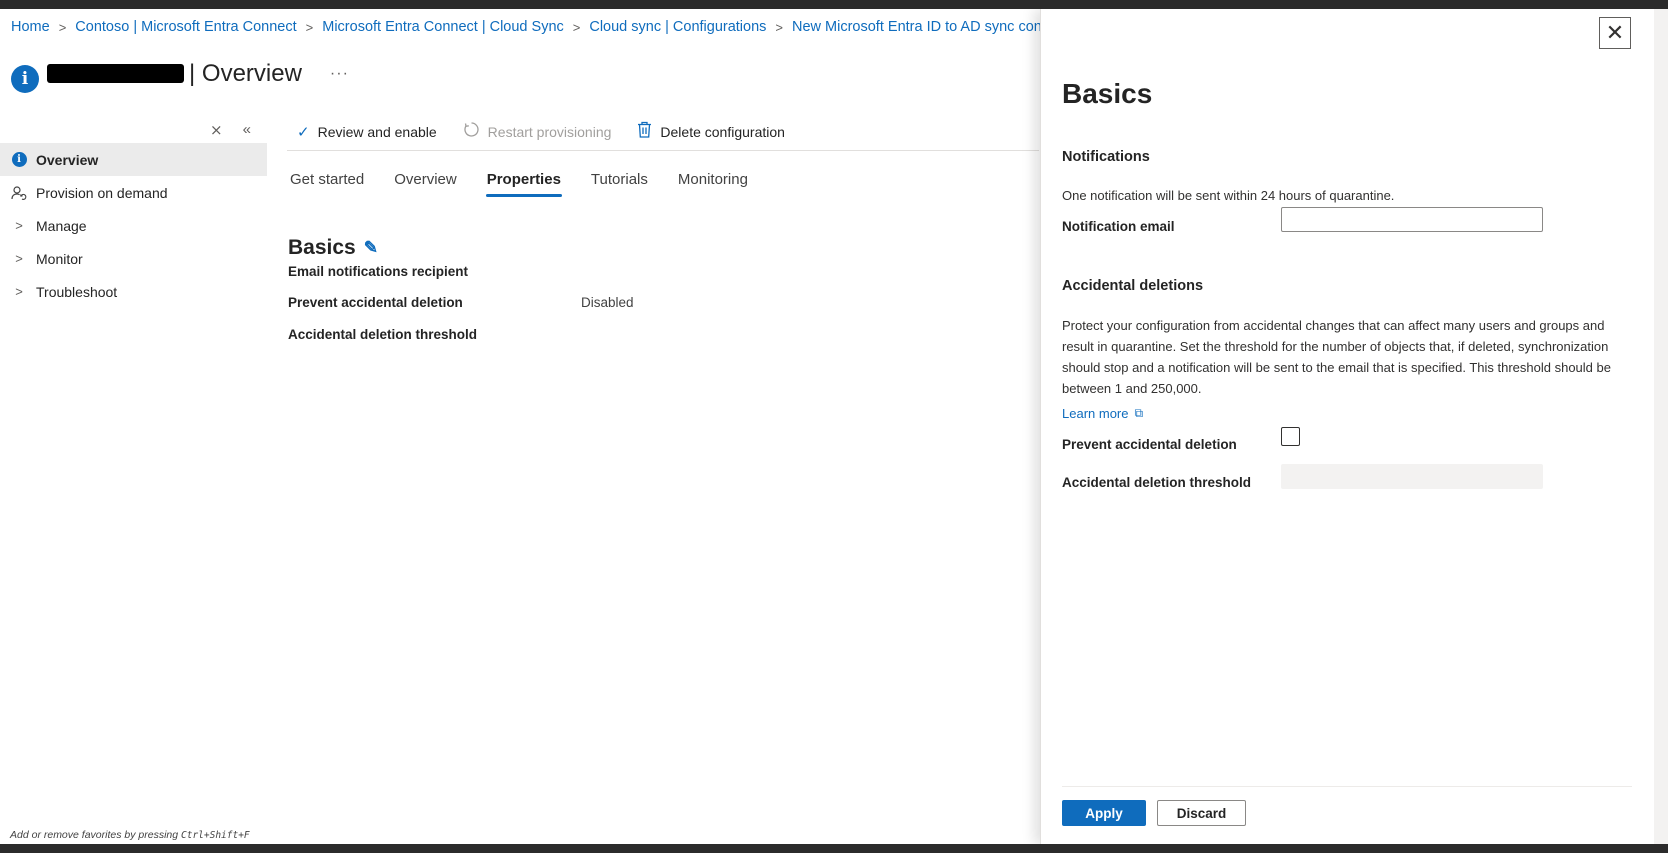  I want to click on review-and-enable-label: Review and enable, so click(377, 131).